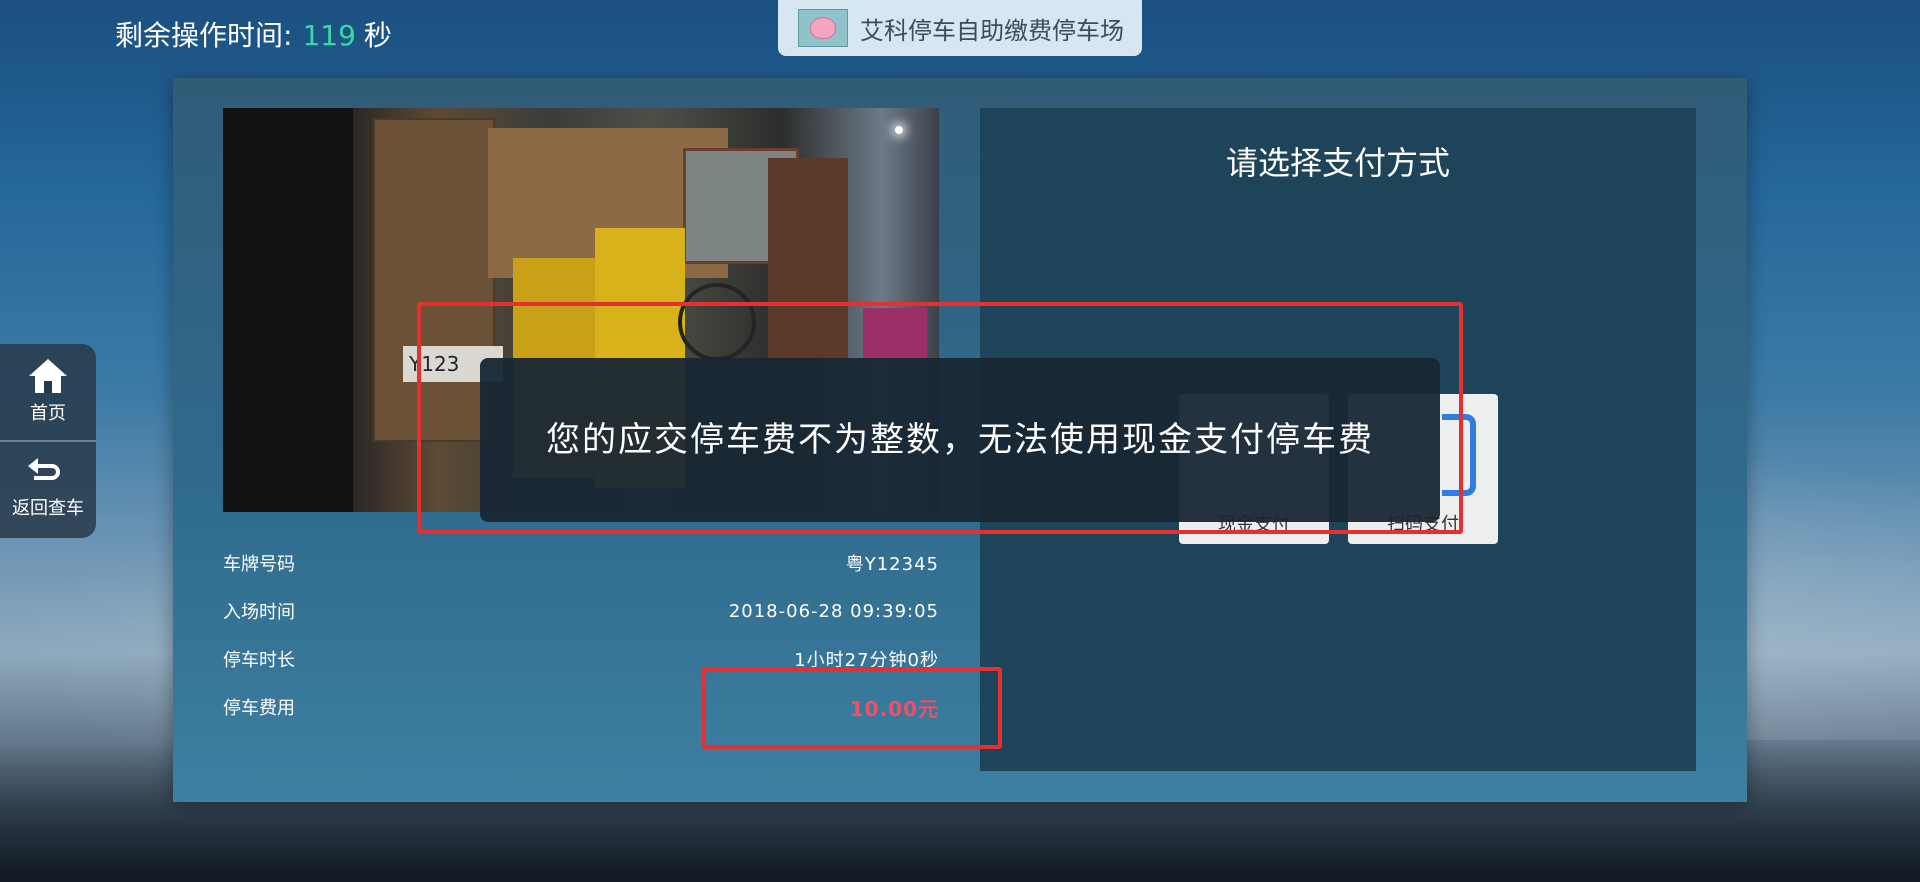  What do you see at coordinates (581, 659) in the screenshot?
I see `info-row-duration: 停车时长 1小时27分钟0秒` at bounding box center [581, 659].